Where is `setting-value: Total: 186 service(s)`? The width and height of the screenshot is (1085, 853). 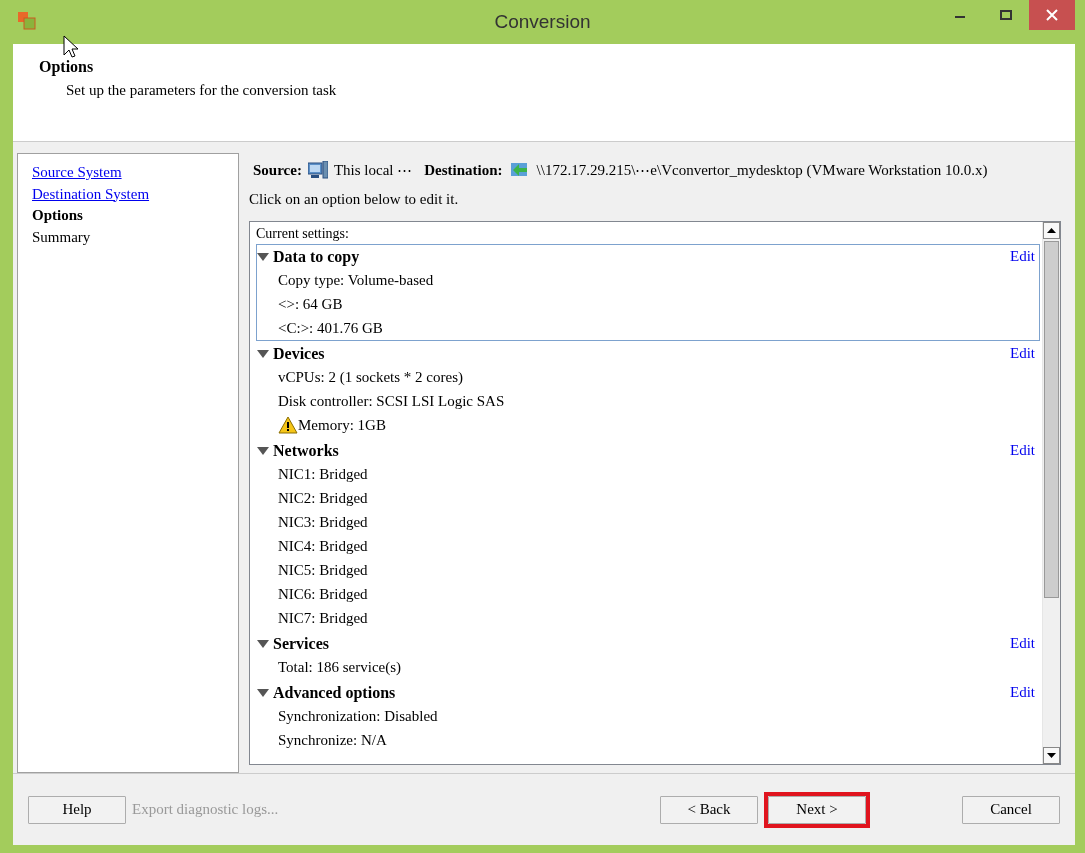 setting-value: Total: 186 service(s) is located at coordinates (340, 667).